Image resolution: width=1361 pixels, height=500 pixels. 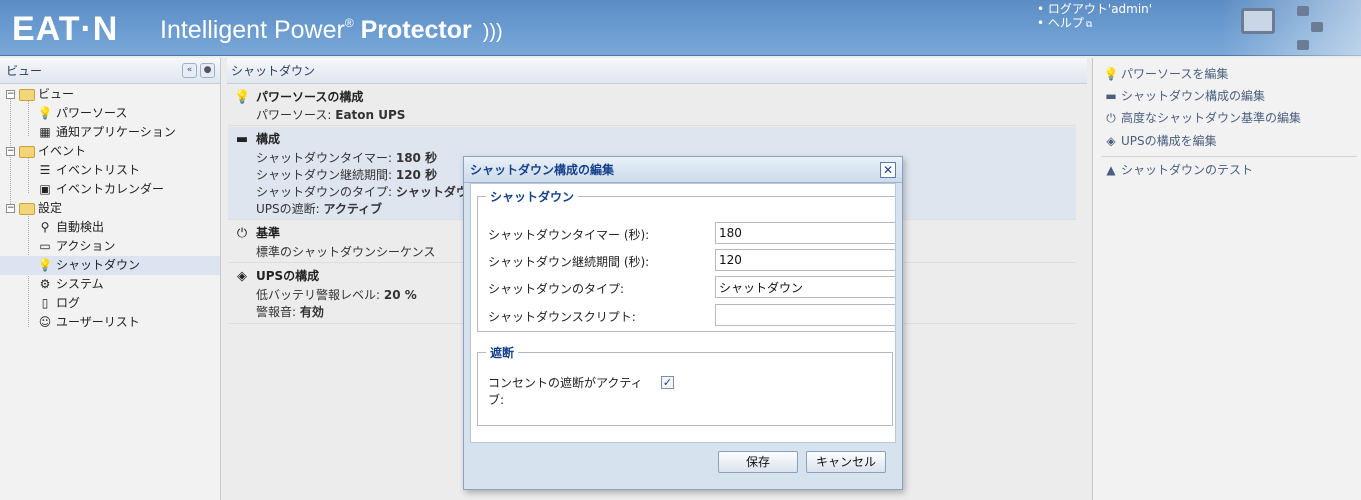 I want to click on users-icon: ☺, so click(x=45, y=322).